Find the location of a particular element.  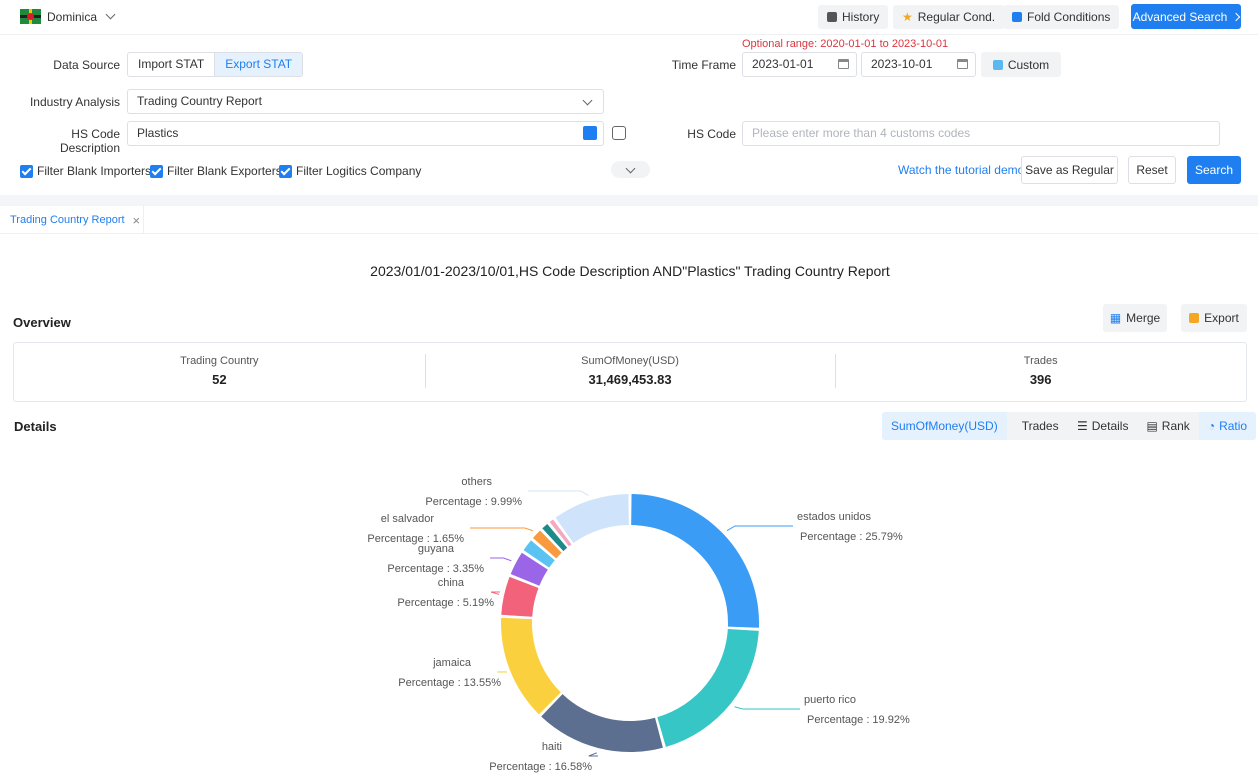

custom-range-button: Custom is located at coordinates (1021, 64).